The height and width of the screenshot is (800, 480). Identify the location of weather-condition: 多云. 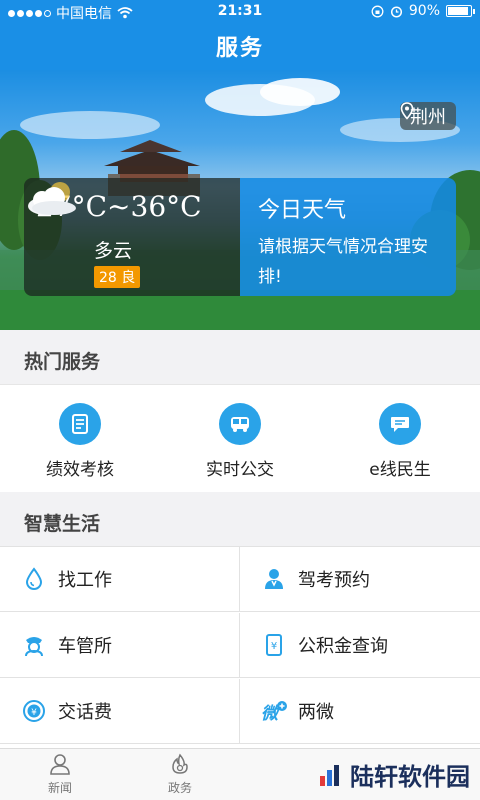
(113, 251).